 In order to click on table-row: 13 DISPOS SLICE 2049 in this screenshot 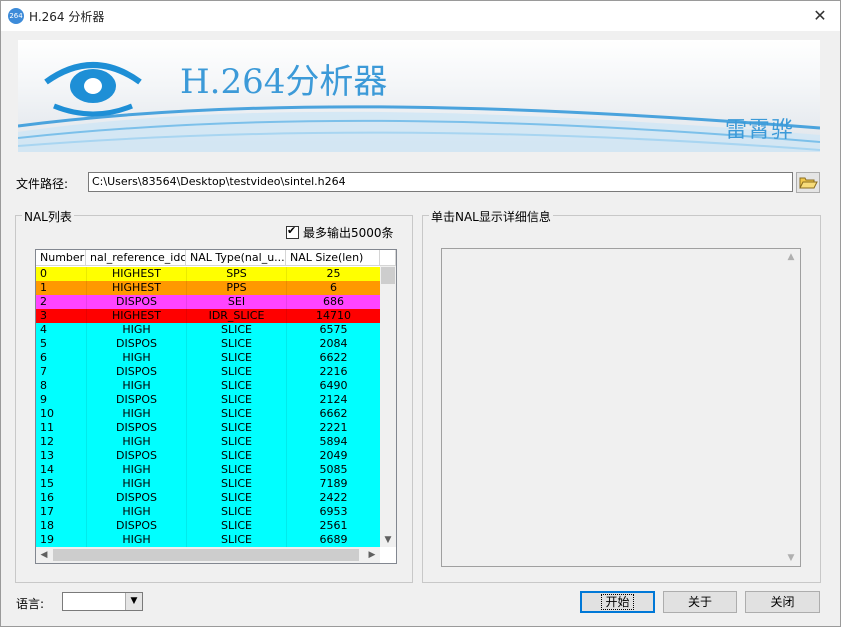, I will do `click(208, 456)`.